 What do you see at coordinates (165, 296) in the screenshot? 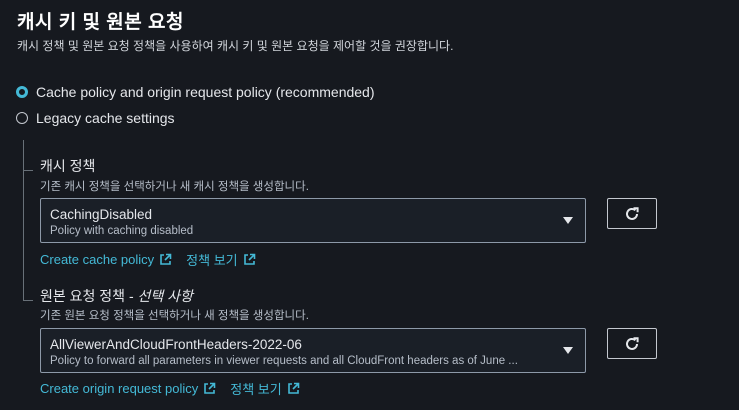
I see `optional-tag: 선택 사항` at bounding box center [165, 296].